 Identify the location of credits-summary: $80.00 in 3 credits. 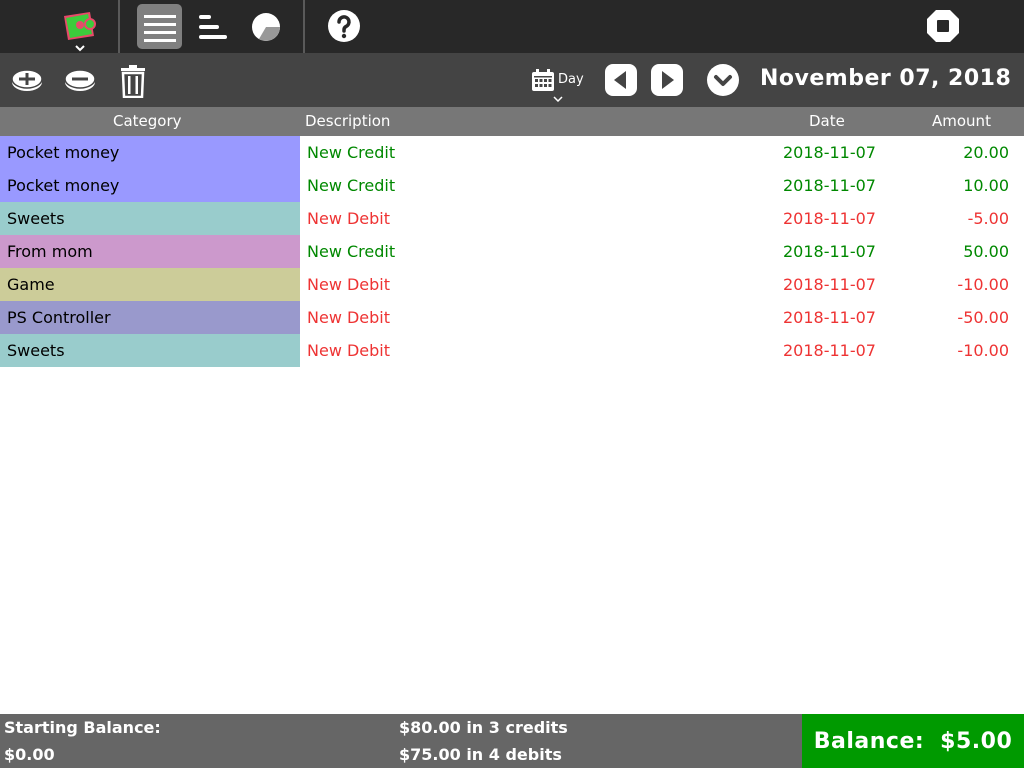
(483, 727).